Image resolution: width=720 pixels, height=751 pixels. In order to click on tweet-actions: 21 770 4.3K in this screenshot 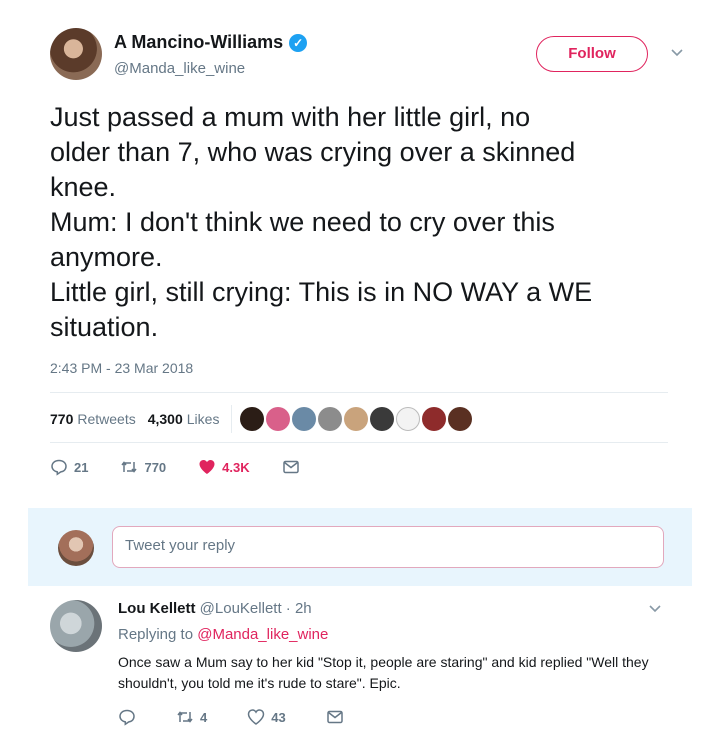, I will do `click(191, 467)`.